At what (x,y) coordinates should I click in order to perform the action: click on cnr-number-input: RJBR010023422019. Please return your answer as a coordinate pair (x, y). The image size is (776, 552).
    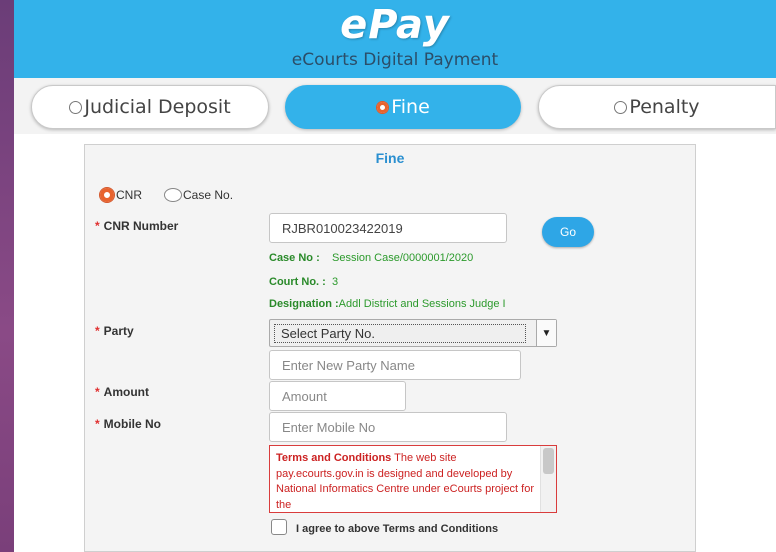
    Looking at the image, I should click on (388, 228).